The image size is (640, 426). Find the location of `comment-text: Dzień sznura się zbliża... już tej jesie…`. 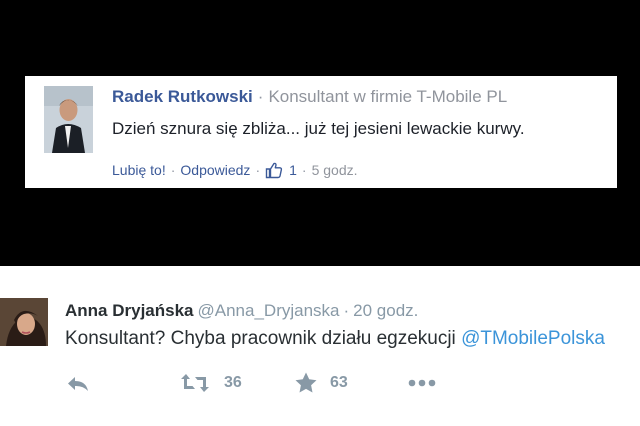

comment-text: Dzień sznura się zbliża... już tej jesie… is located at coordinates (318, 128).